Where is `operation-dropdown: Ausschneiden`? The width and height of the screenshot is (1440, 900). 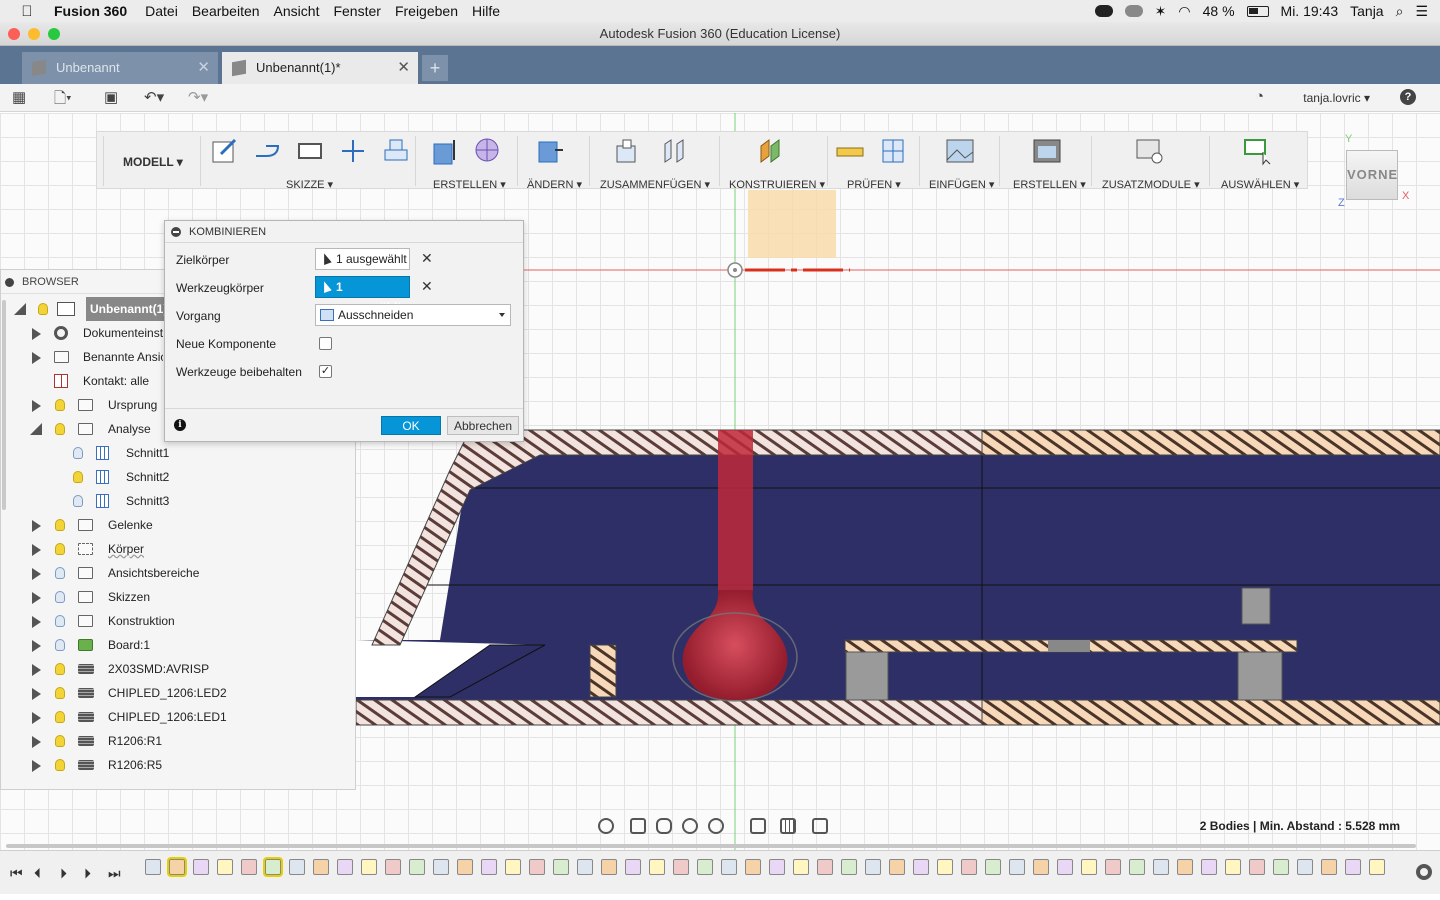 operation-dropdown: Ausschneiden is located at coordinates (413, 315).